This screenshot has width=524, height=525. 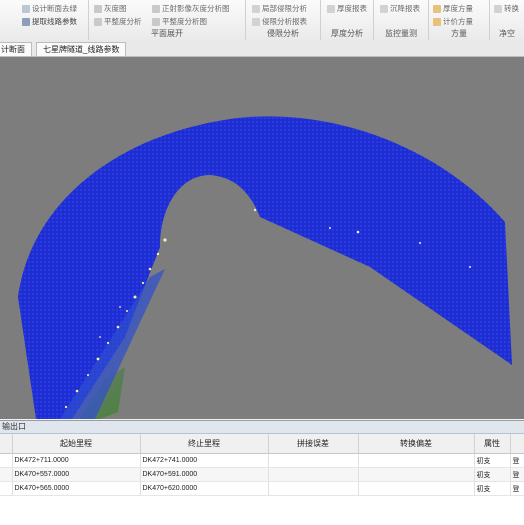 What do you see at coordinates (98, 8) in the screenshot?
I see `grayscale-icon` at bounding box center [98, 8].